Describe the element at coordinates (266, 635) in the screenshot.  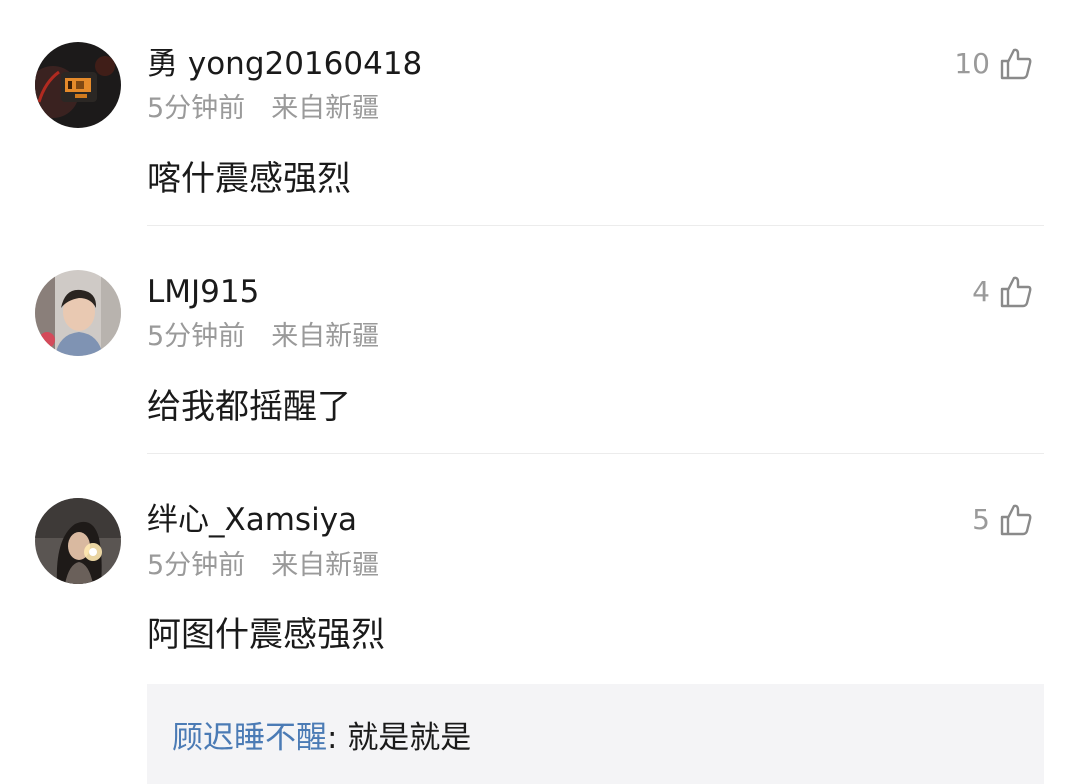
I see `comment-text: 阿图什震感强烈` at that location.